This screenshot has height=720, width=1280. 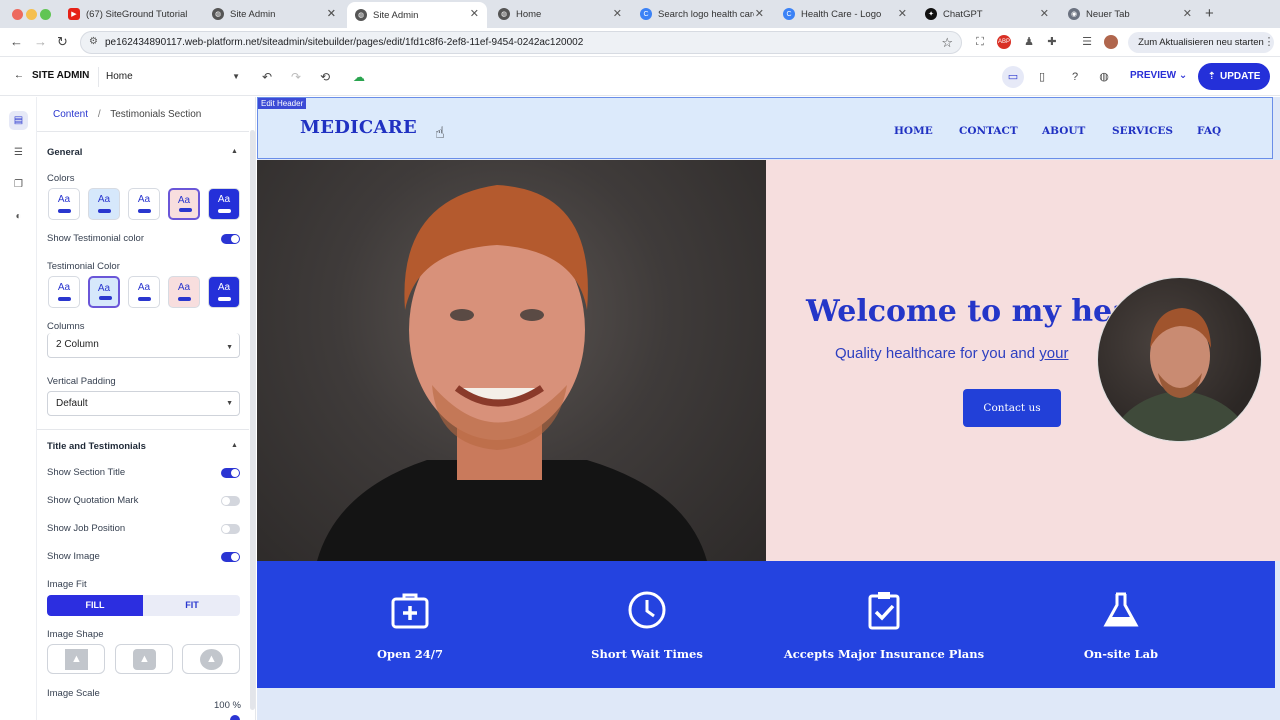 What do you see at coordinates (1111, 42) in the screenshot?
I see `profile-avatar` at bounding box center [1111, 42].